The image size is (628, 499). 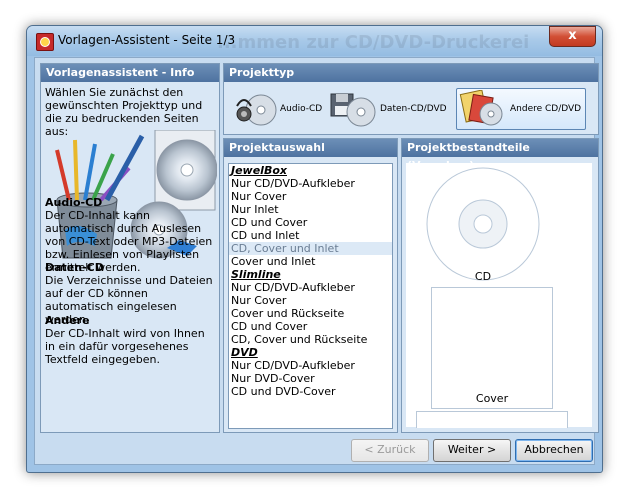 I want to click on type-other-disc-button: Andere CD/DVD, so click(x=521, y=109).